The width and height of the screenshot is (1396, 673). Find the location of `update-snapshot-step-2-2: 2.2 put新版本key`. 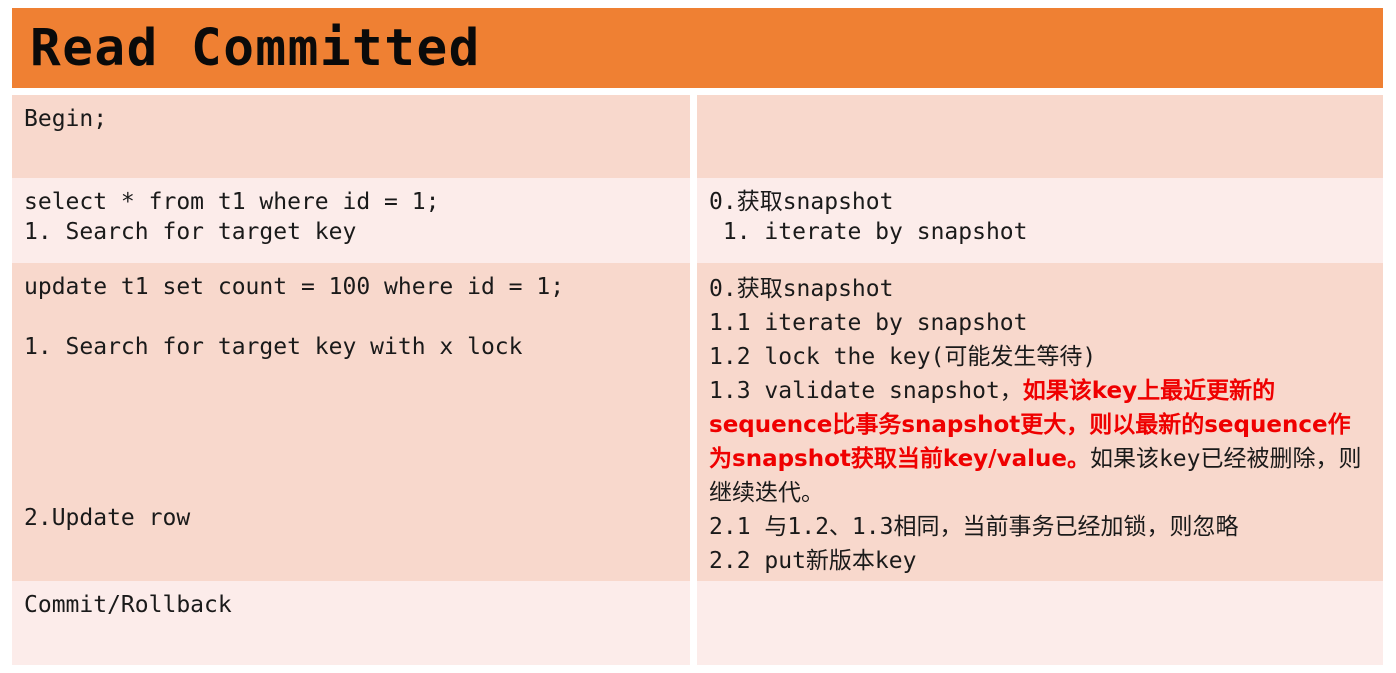

update-snapshot-step-2-2: 2.2 put新版本key is located at coordinates (813, 561).